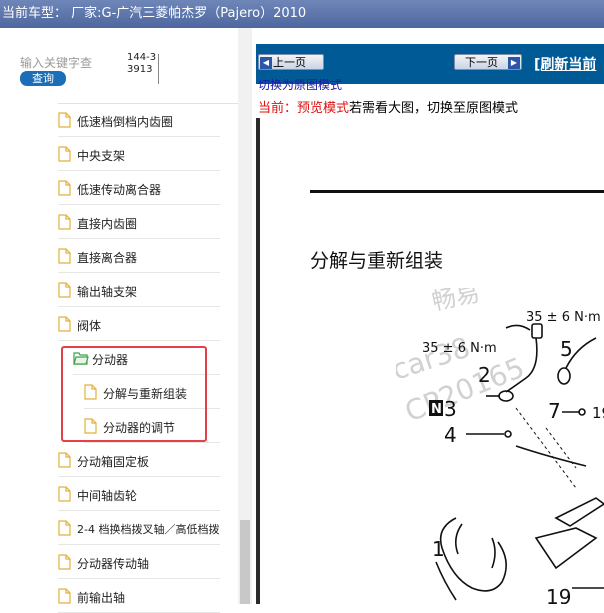  I want to click on tree-item: 中间轴齿轮, so click(139, 494).